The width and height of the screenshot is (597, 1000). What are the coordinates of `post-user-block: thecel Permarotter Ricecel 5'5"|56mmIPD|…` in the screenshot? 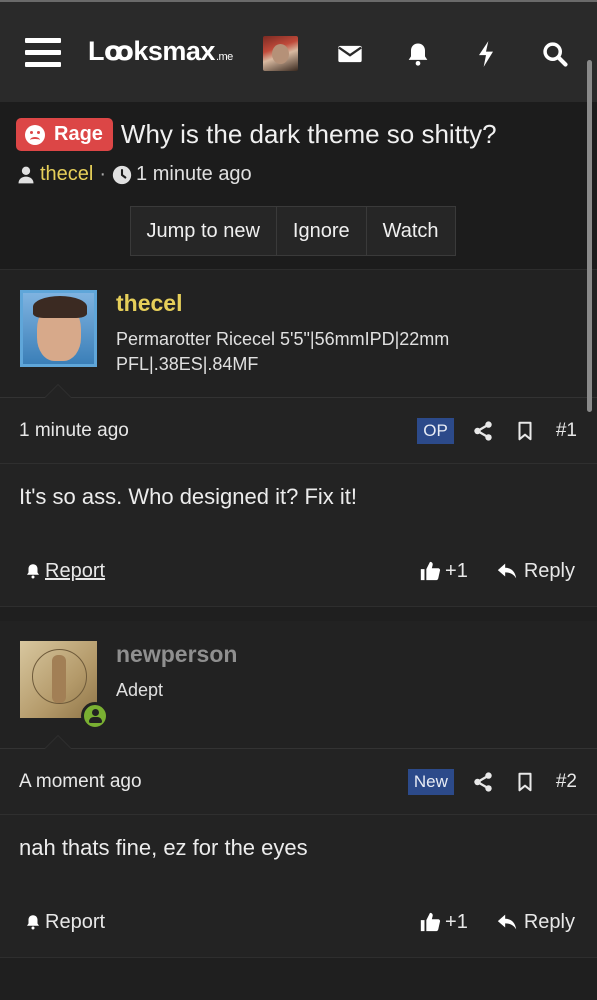 It's located at (298, 334).